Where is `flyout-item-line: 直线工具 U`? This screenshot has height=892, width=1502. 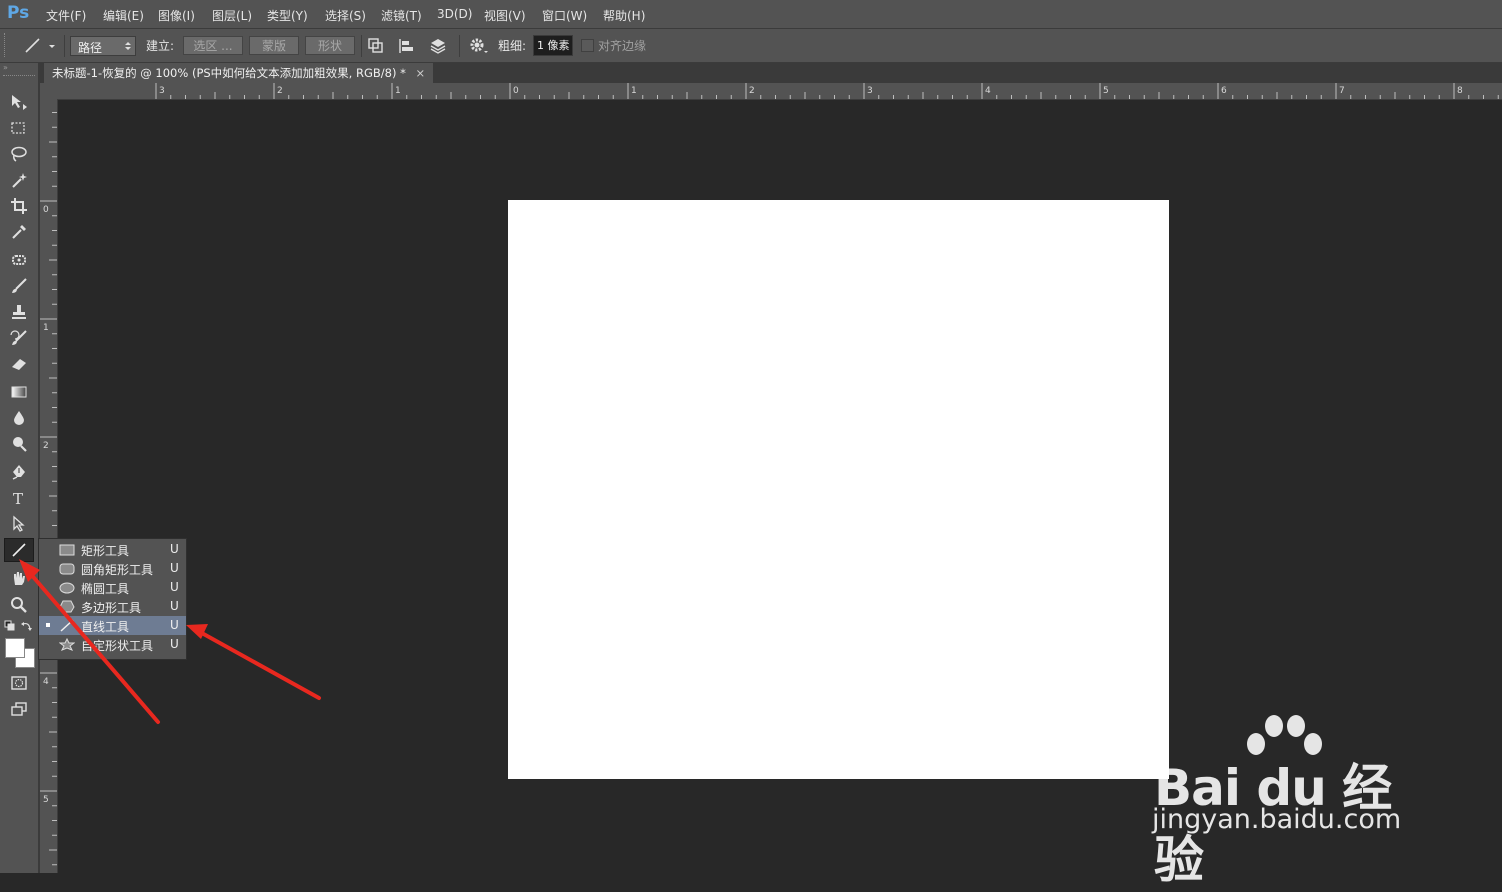
flyout-item-line: 直线工具 U is located at coordinates (112, 625).